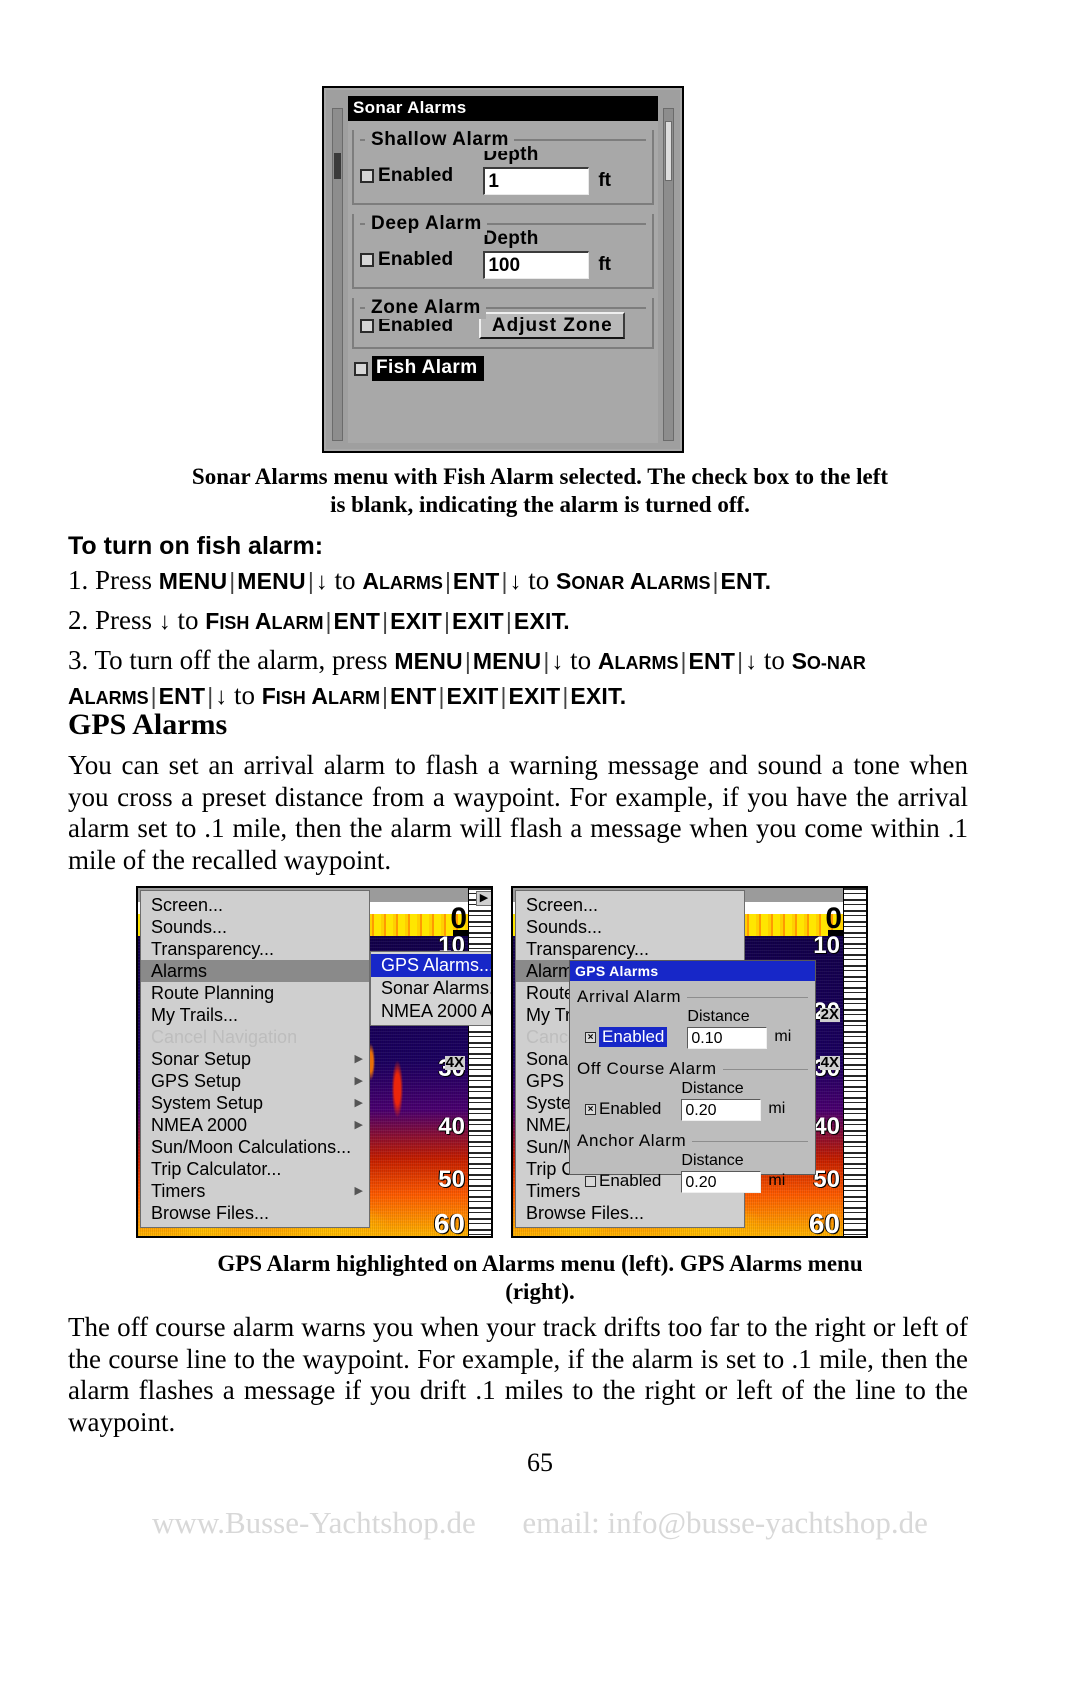 This screenshot has width=1080, height=1682. I want to click on menu-item-timers: Timers, so click(255, 1191).